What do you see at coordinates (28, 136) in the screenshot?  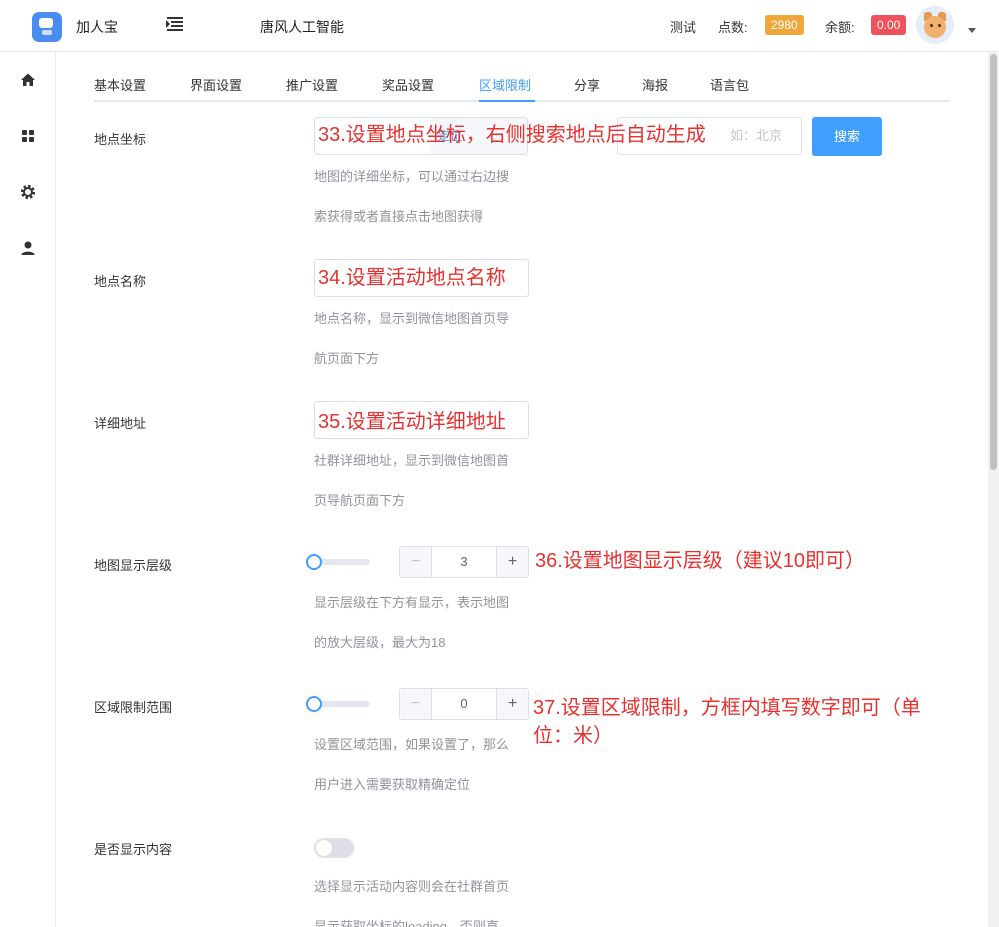 I see `grid-icon` at bounding box center [28, 136].